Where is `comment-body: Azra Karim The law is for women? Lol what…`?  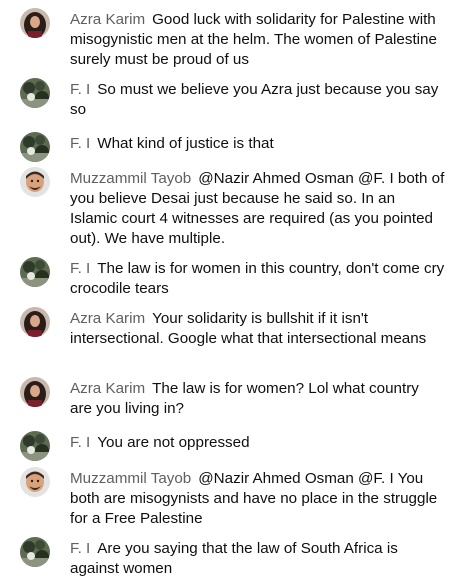
comment-body: Azra Karim The law is for women? Lol what… is located at coordinates (257, 399).